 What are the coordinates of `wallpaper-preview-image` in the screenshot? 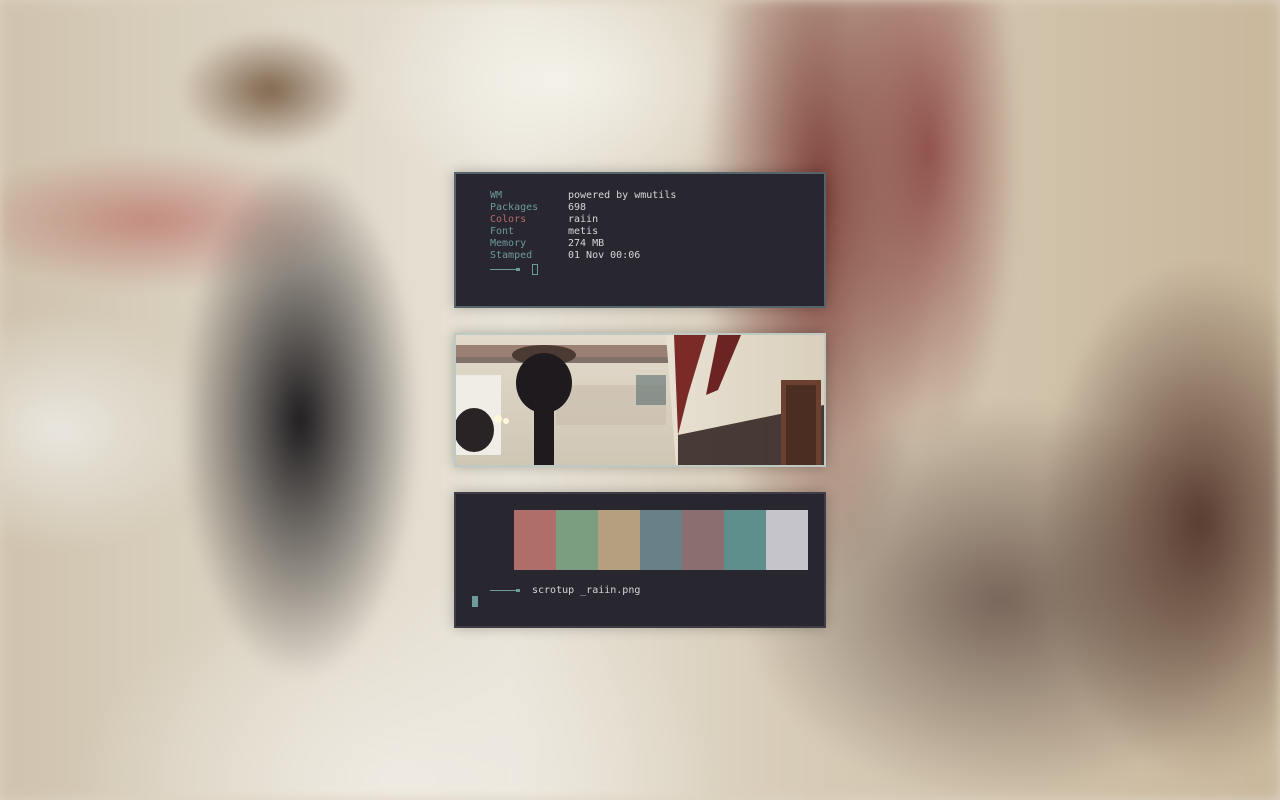 It's located at (640, 400).